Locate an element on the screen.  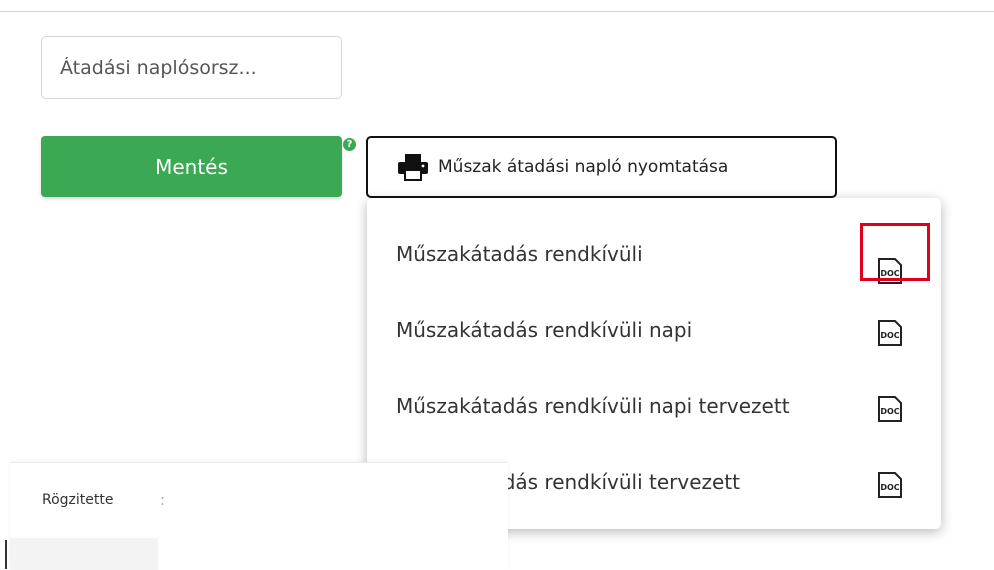
details-panel: Rögzitette : is located at coordinates (259, 516).